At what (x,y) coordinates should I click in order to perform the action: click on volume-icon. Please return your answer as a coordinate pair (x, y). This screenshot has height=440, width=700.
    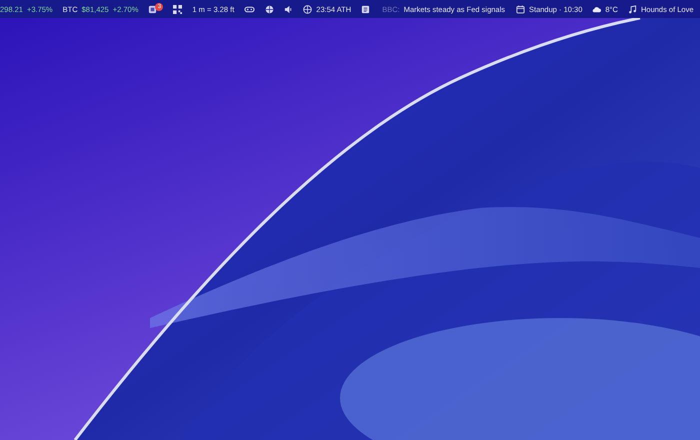
    Looking at the image, I should click on (289, 9).